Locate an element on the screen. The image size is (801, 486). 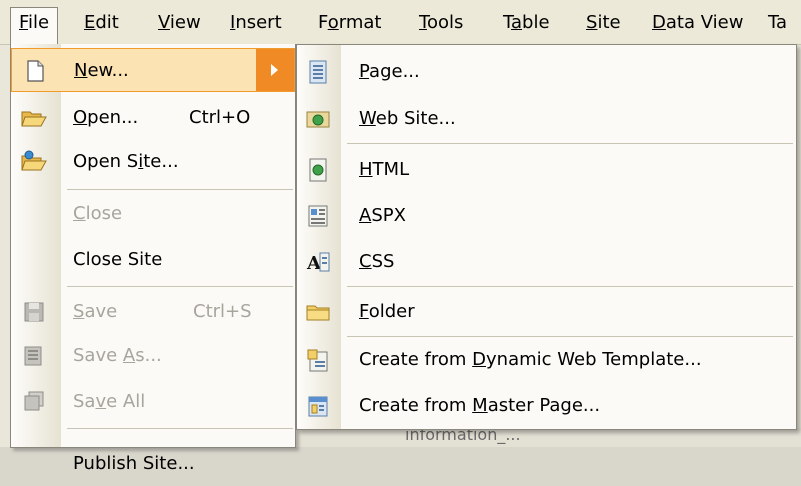
menu-item-close-site: Close Site is located at coordinates (153, 260).